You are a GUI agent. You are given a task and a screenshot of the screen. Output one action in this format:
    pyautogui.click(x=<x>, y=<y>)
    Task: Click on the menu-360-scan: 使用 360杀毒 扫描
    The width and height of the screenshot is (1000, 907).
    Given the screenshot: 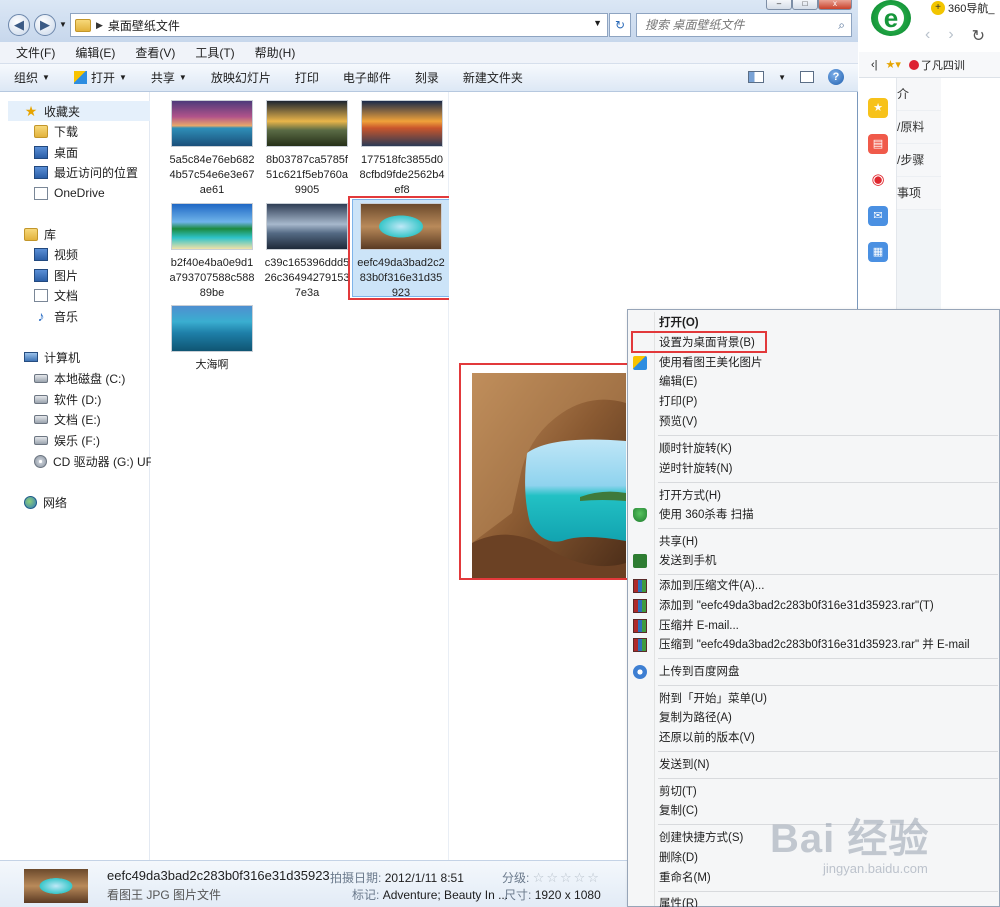 What is the action you would take?
    pyautogui.click(x=813, y=515)
    